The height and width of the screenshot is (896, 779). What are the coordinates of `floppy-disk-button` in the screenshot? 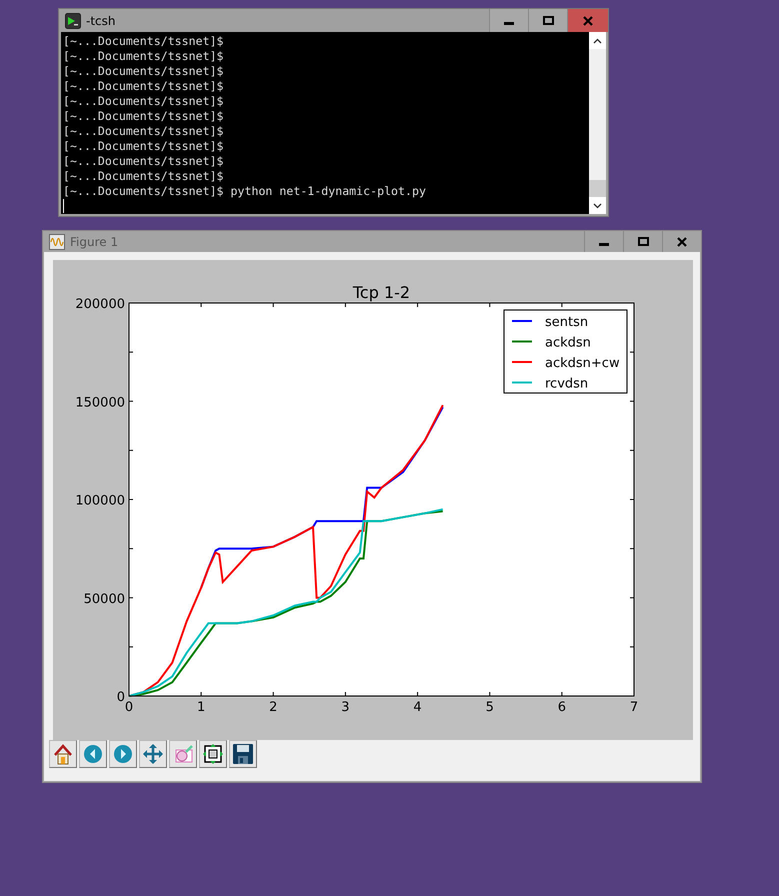 It's located at (243, 754).